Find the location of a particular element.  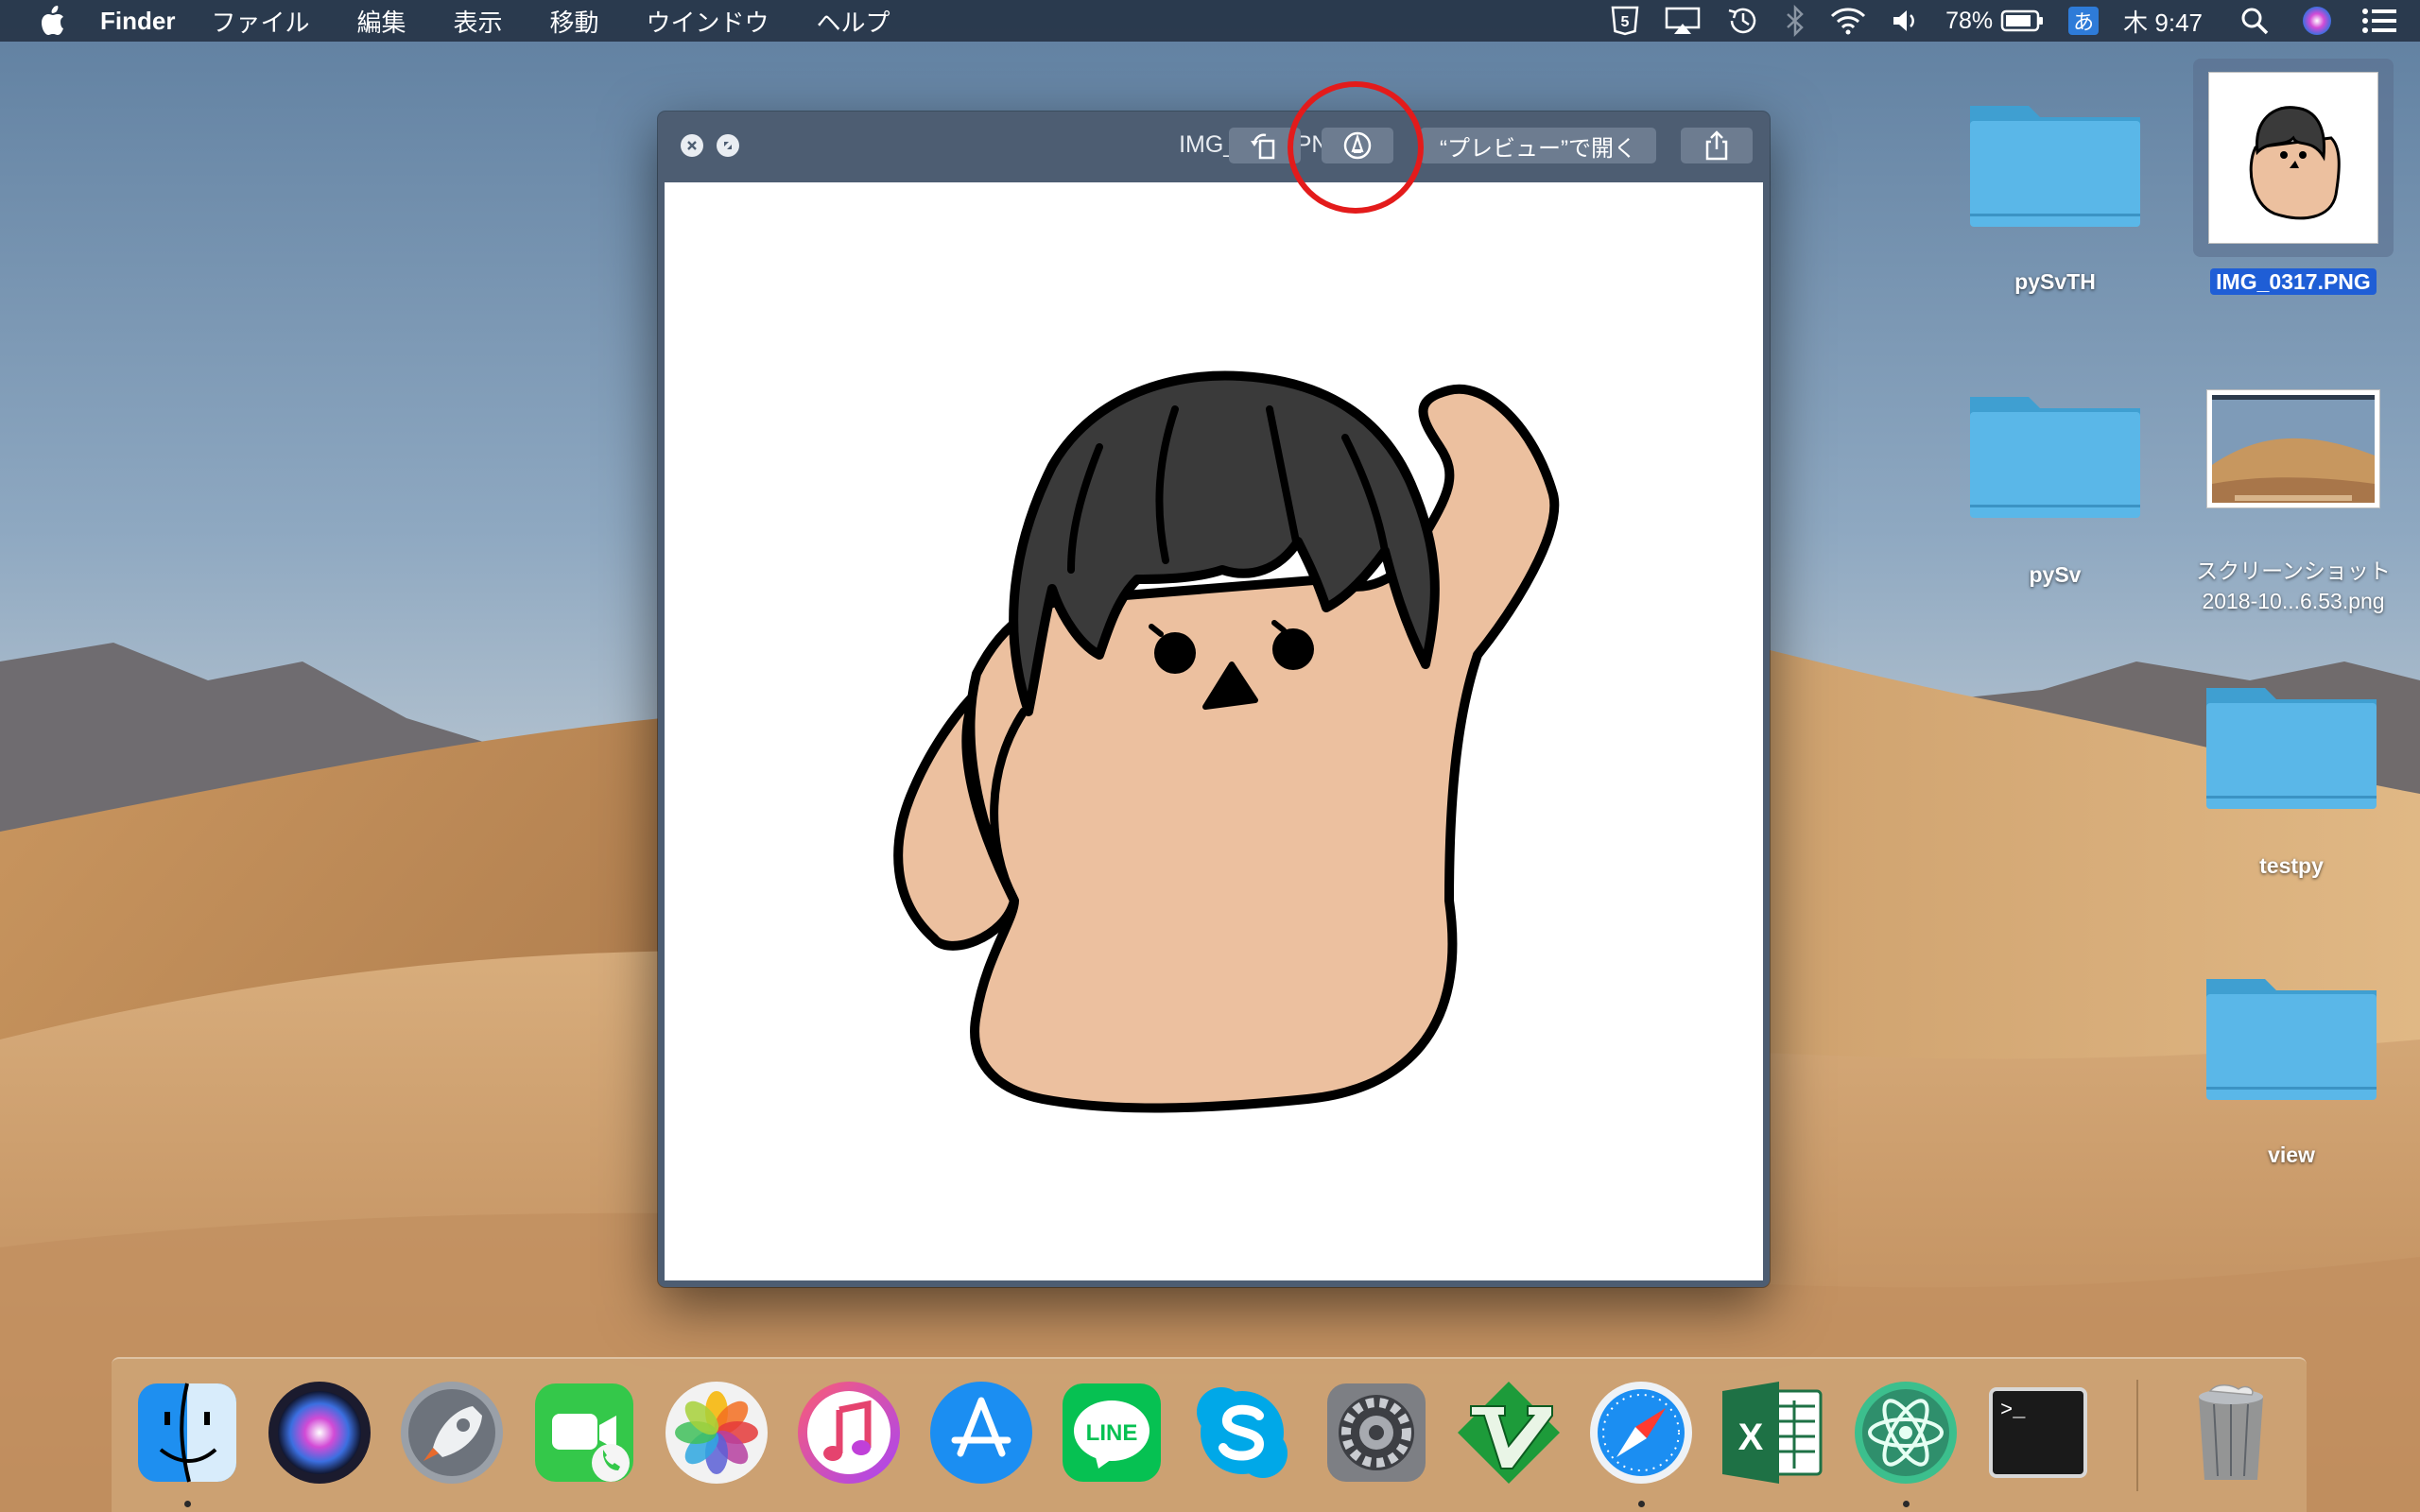

desktop-icon-label-selected: IMG_0317.PNG is located at coordinates (2293, 281).